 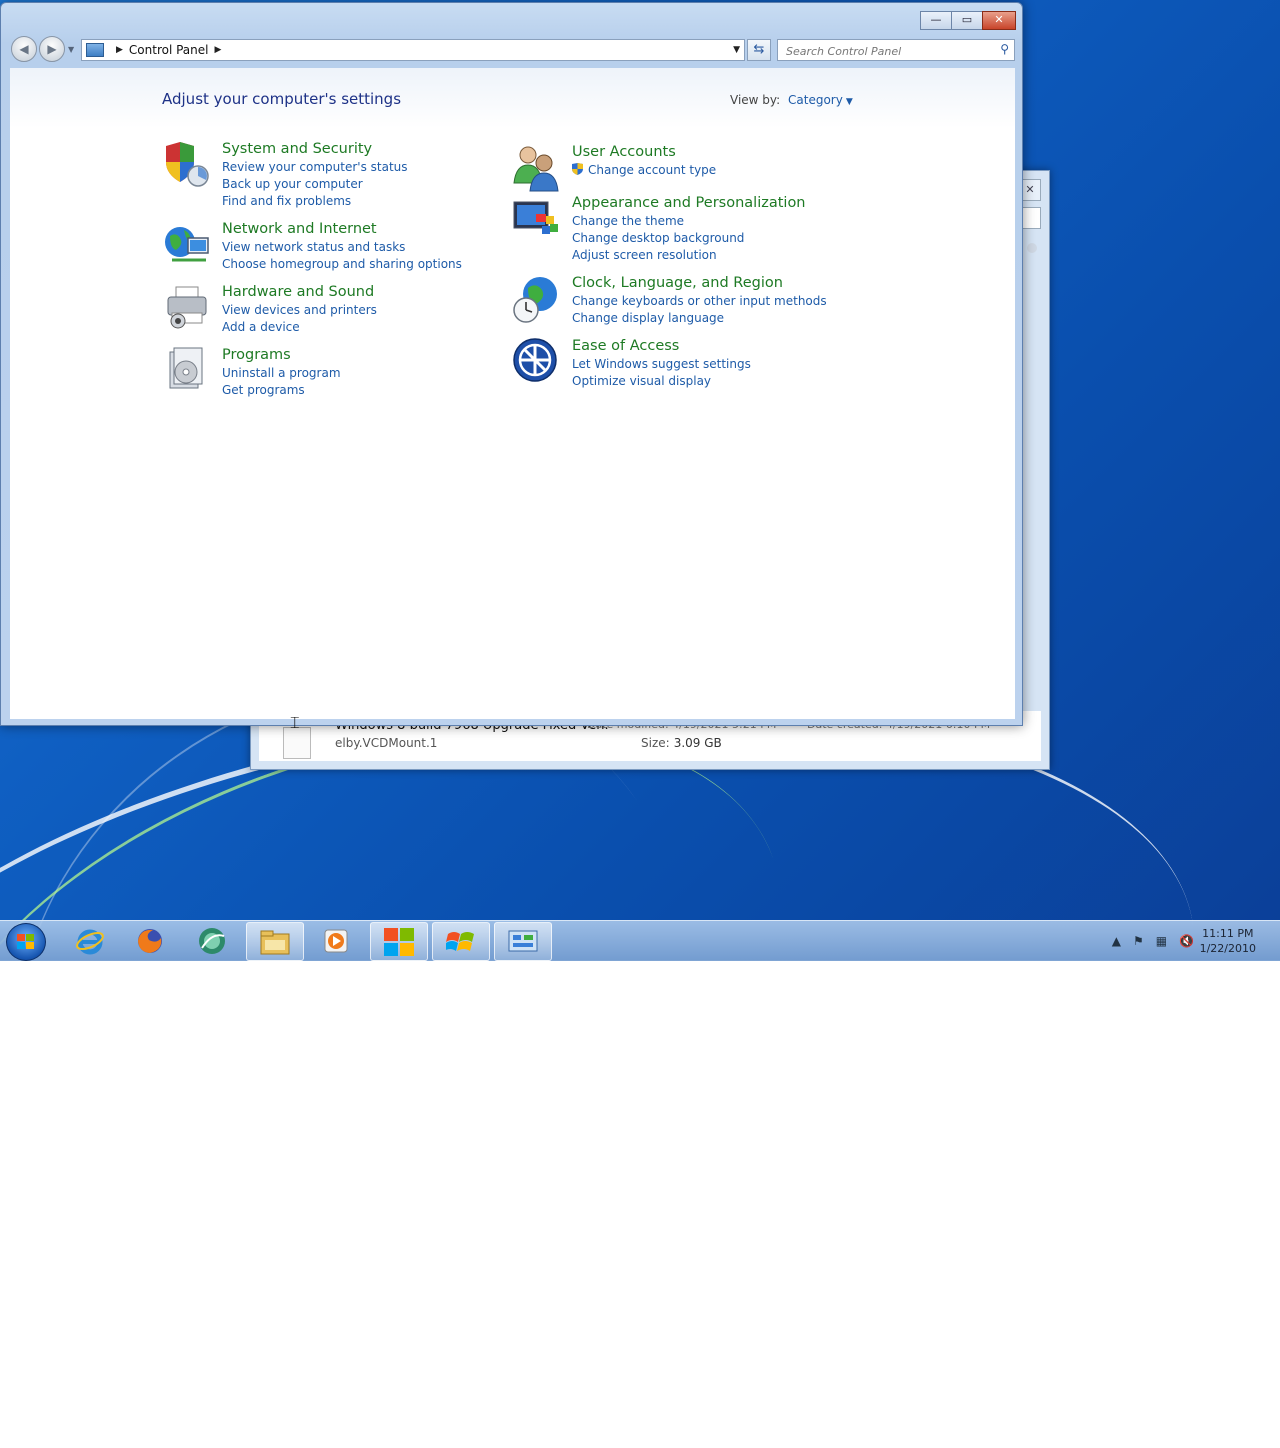 What do you see at coordinates (386, 743) in the screenshot?
I see `file-type: elby.VCDMount.1` at bounding box center [386, 743].